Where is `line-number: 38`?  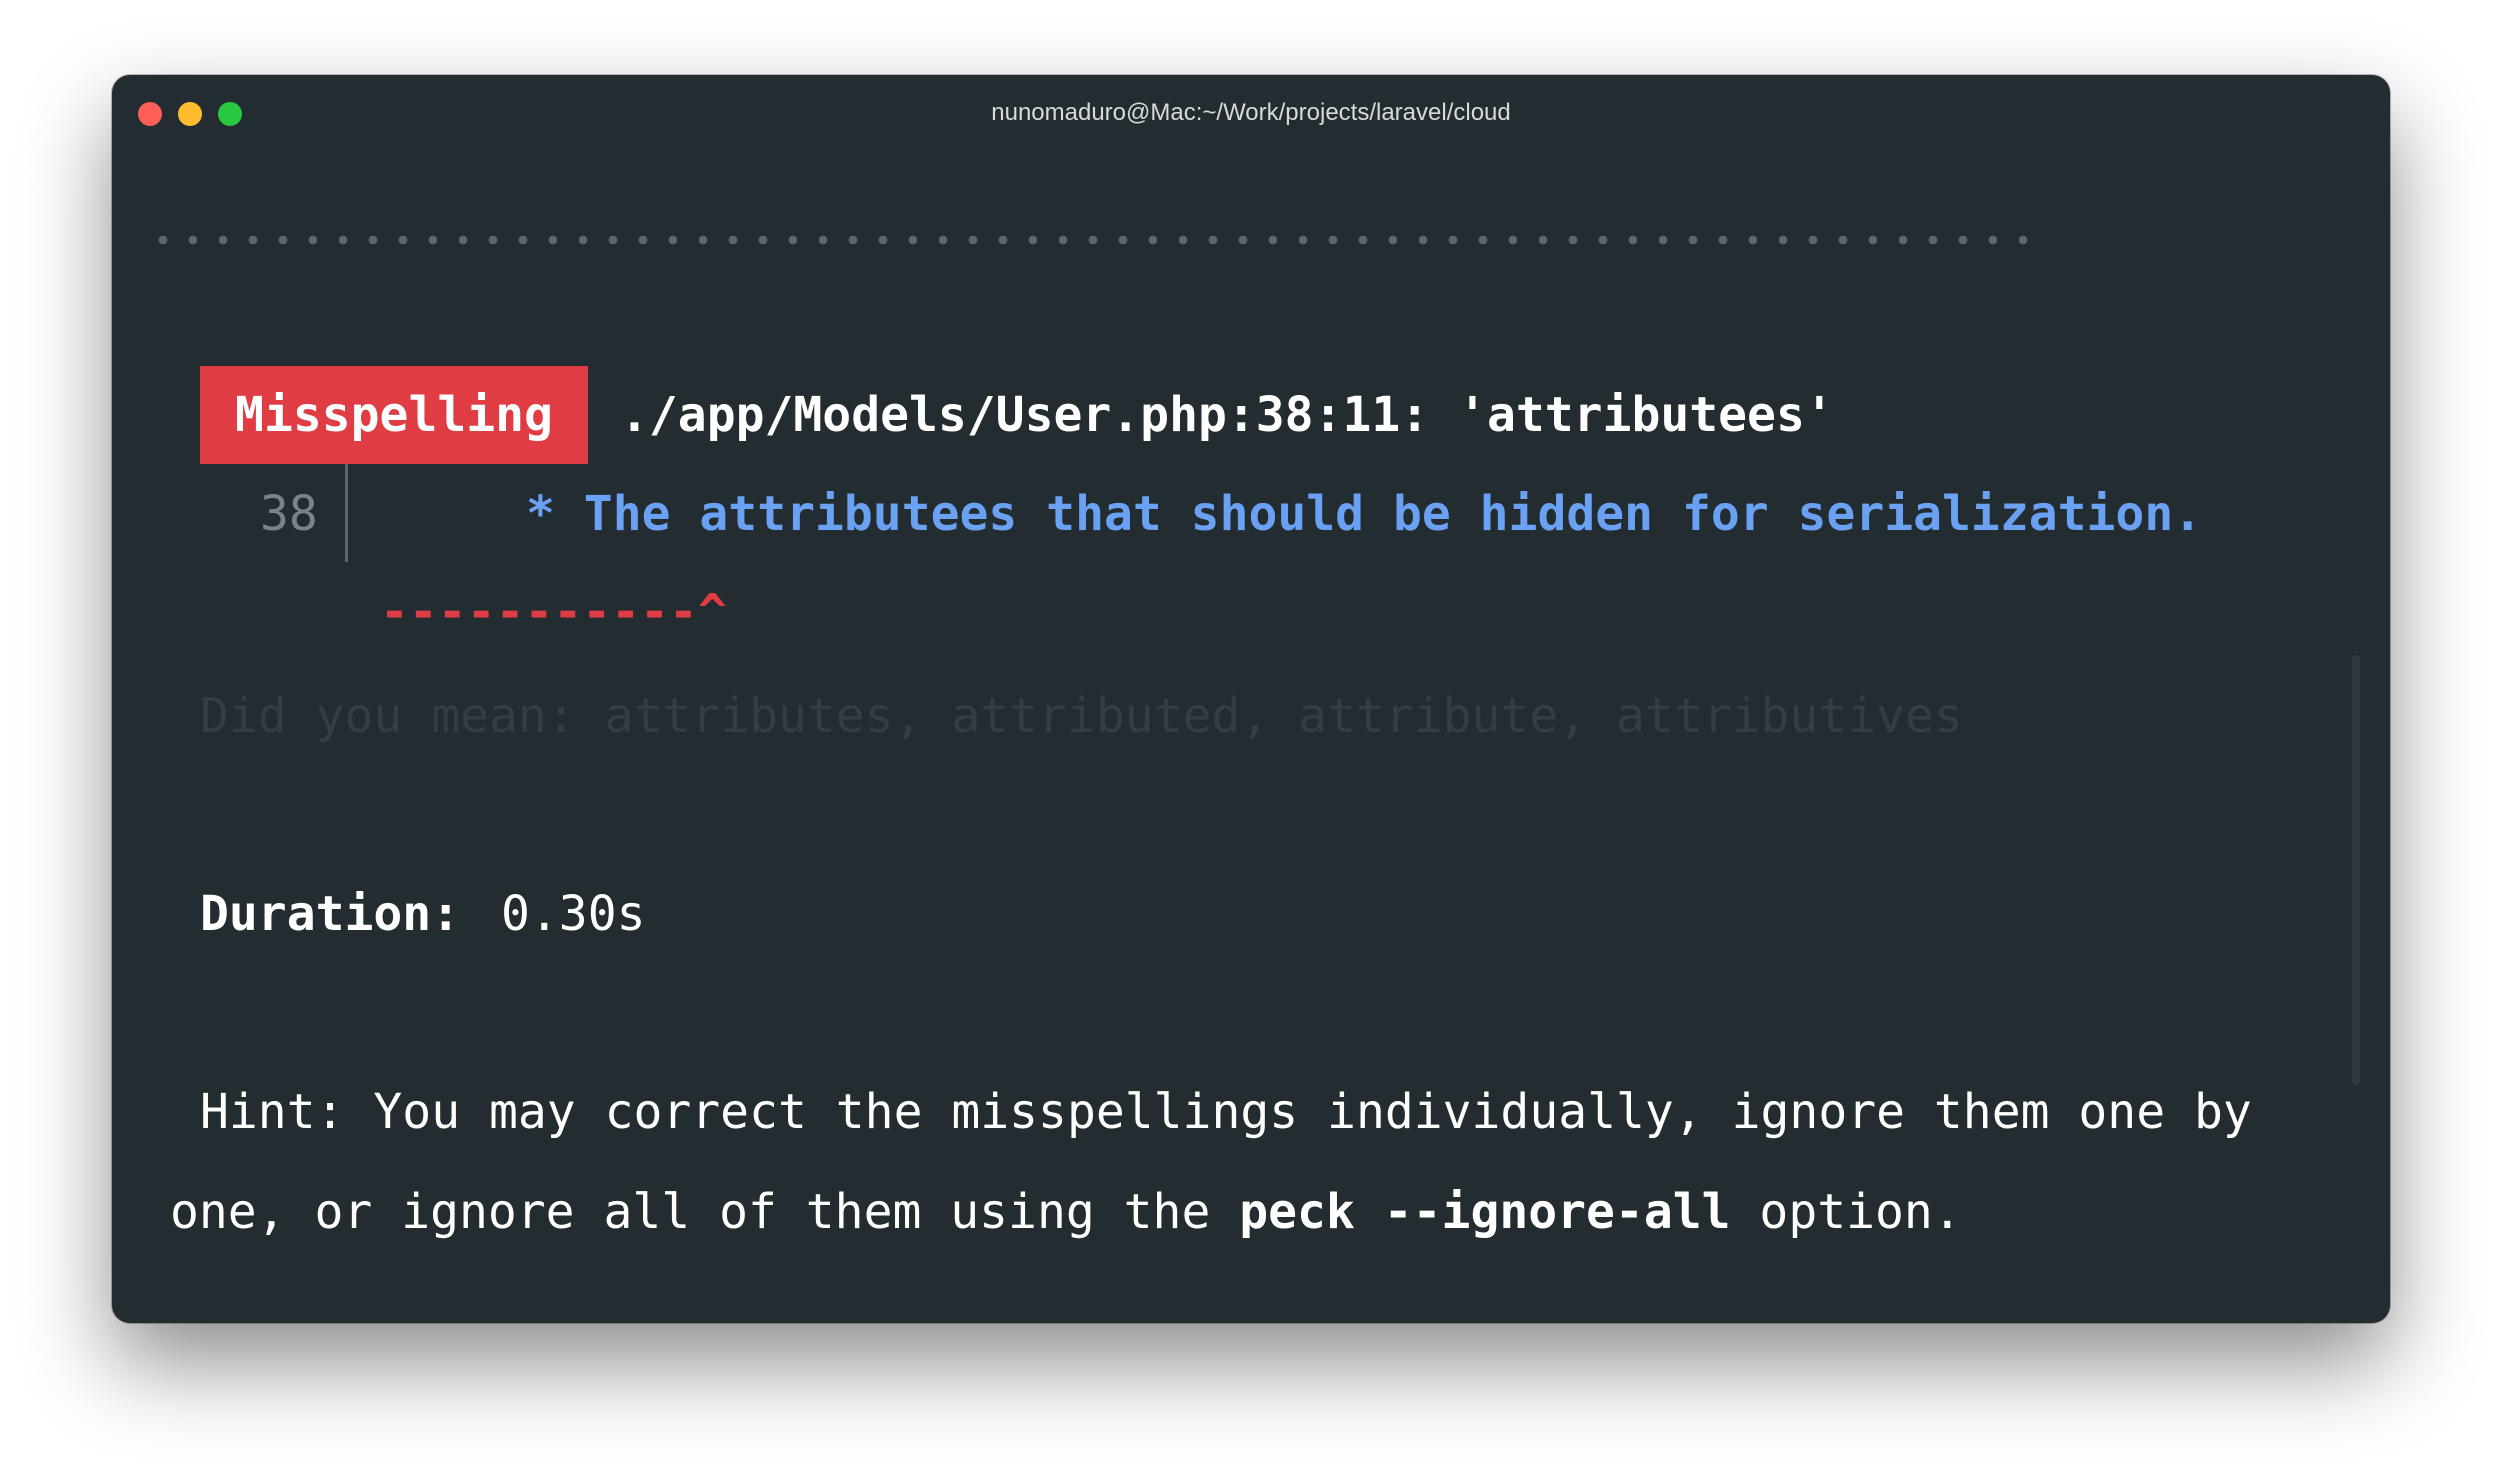 line-number: 38 is located at coordinates (289, 514).